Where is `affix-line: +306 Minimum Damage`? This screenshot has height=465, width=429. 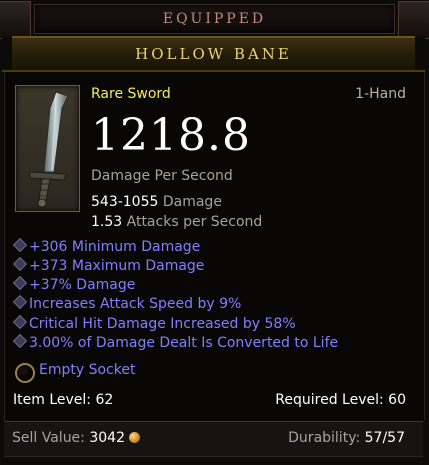
affix-line: +306 Minimum Damage is located at coordinates (106, 246).